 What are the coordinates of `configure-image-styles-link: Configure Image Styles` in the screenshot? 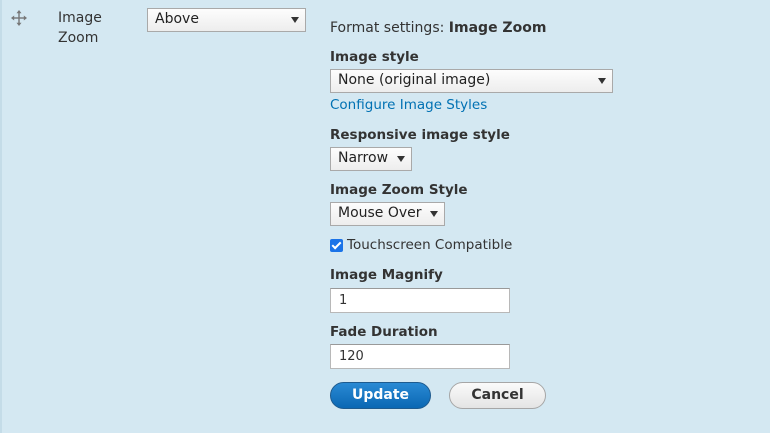 It's located at (408, 105).